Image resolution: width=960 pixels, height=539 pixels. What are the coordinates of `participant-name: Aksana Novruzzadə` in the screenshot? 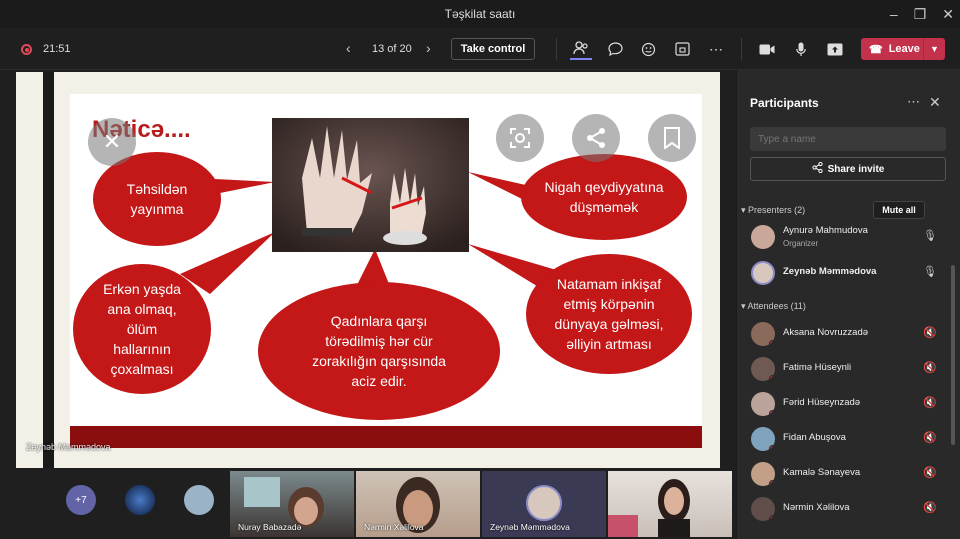 It's located at (826, 332).